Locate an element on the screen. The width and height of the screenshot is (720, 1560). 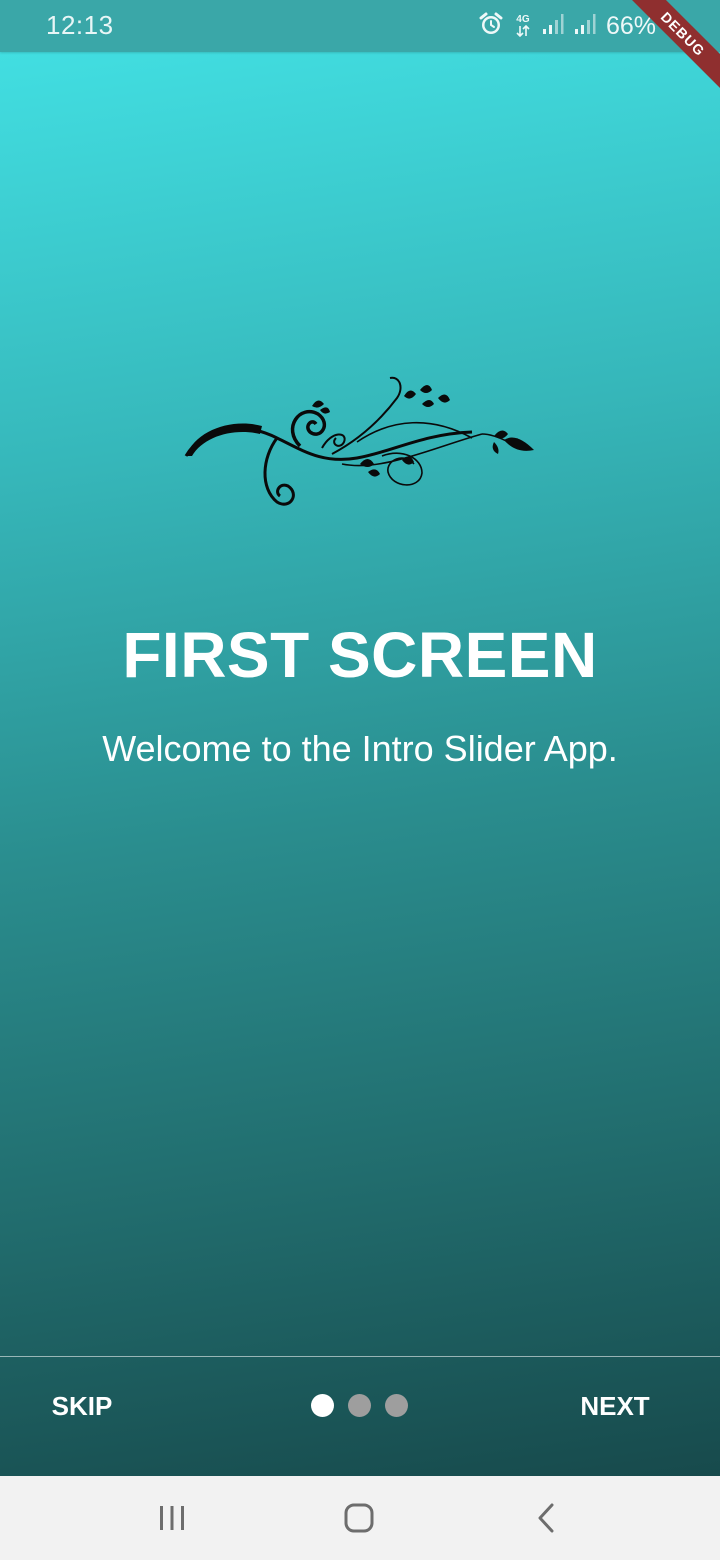
home-icon is located at coordinates (359, 1518).